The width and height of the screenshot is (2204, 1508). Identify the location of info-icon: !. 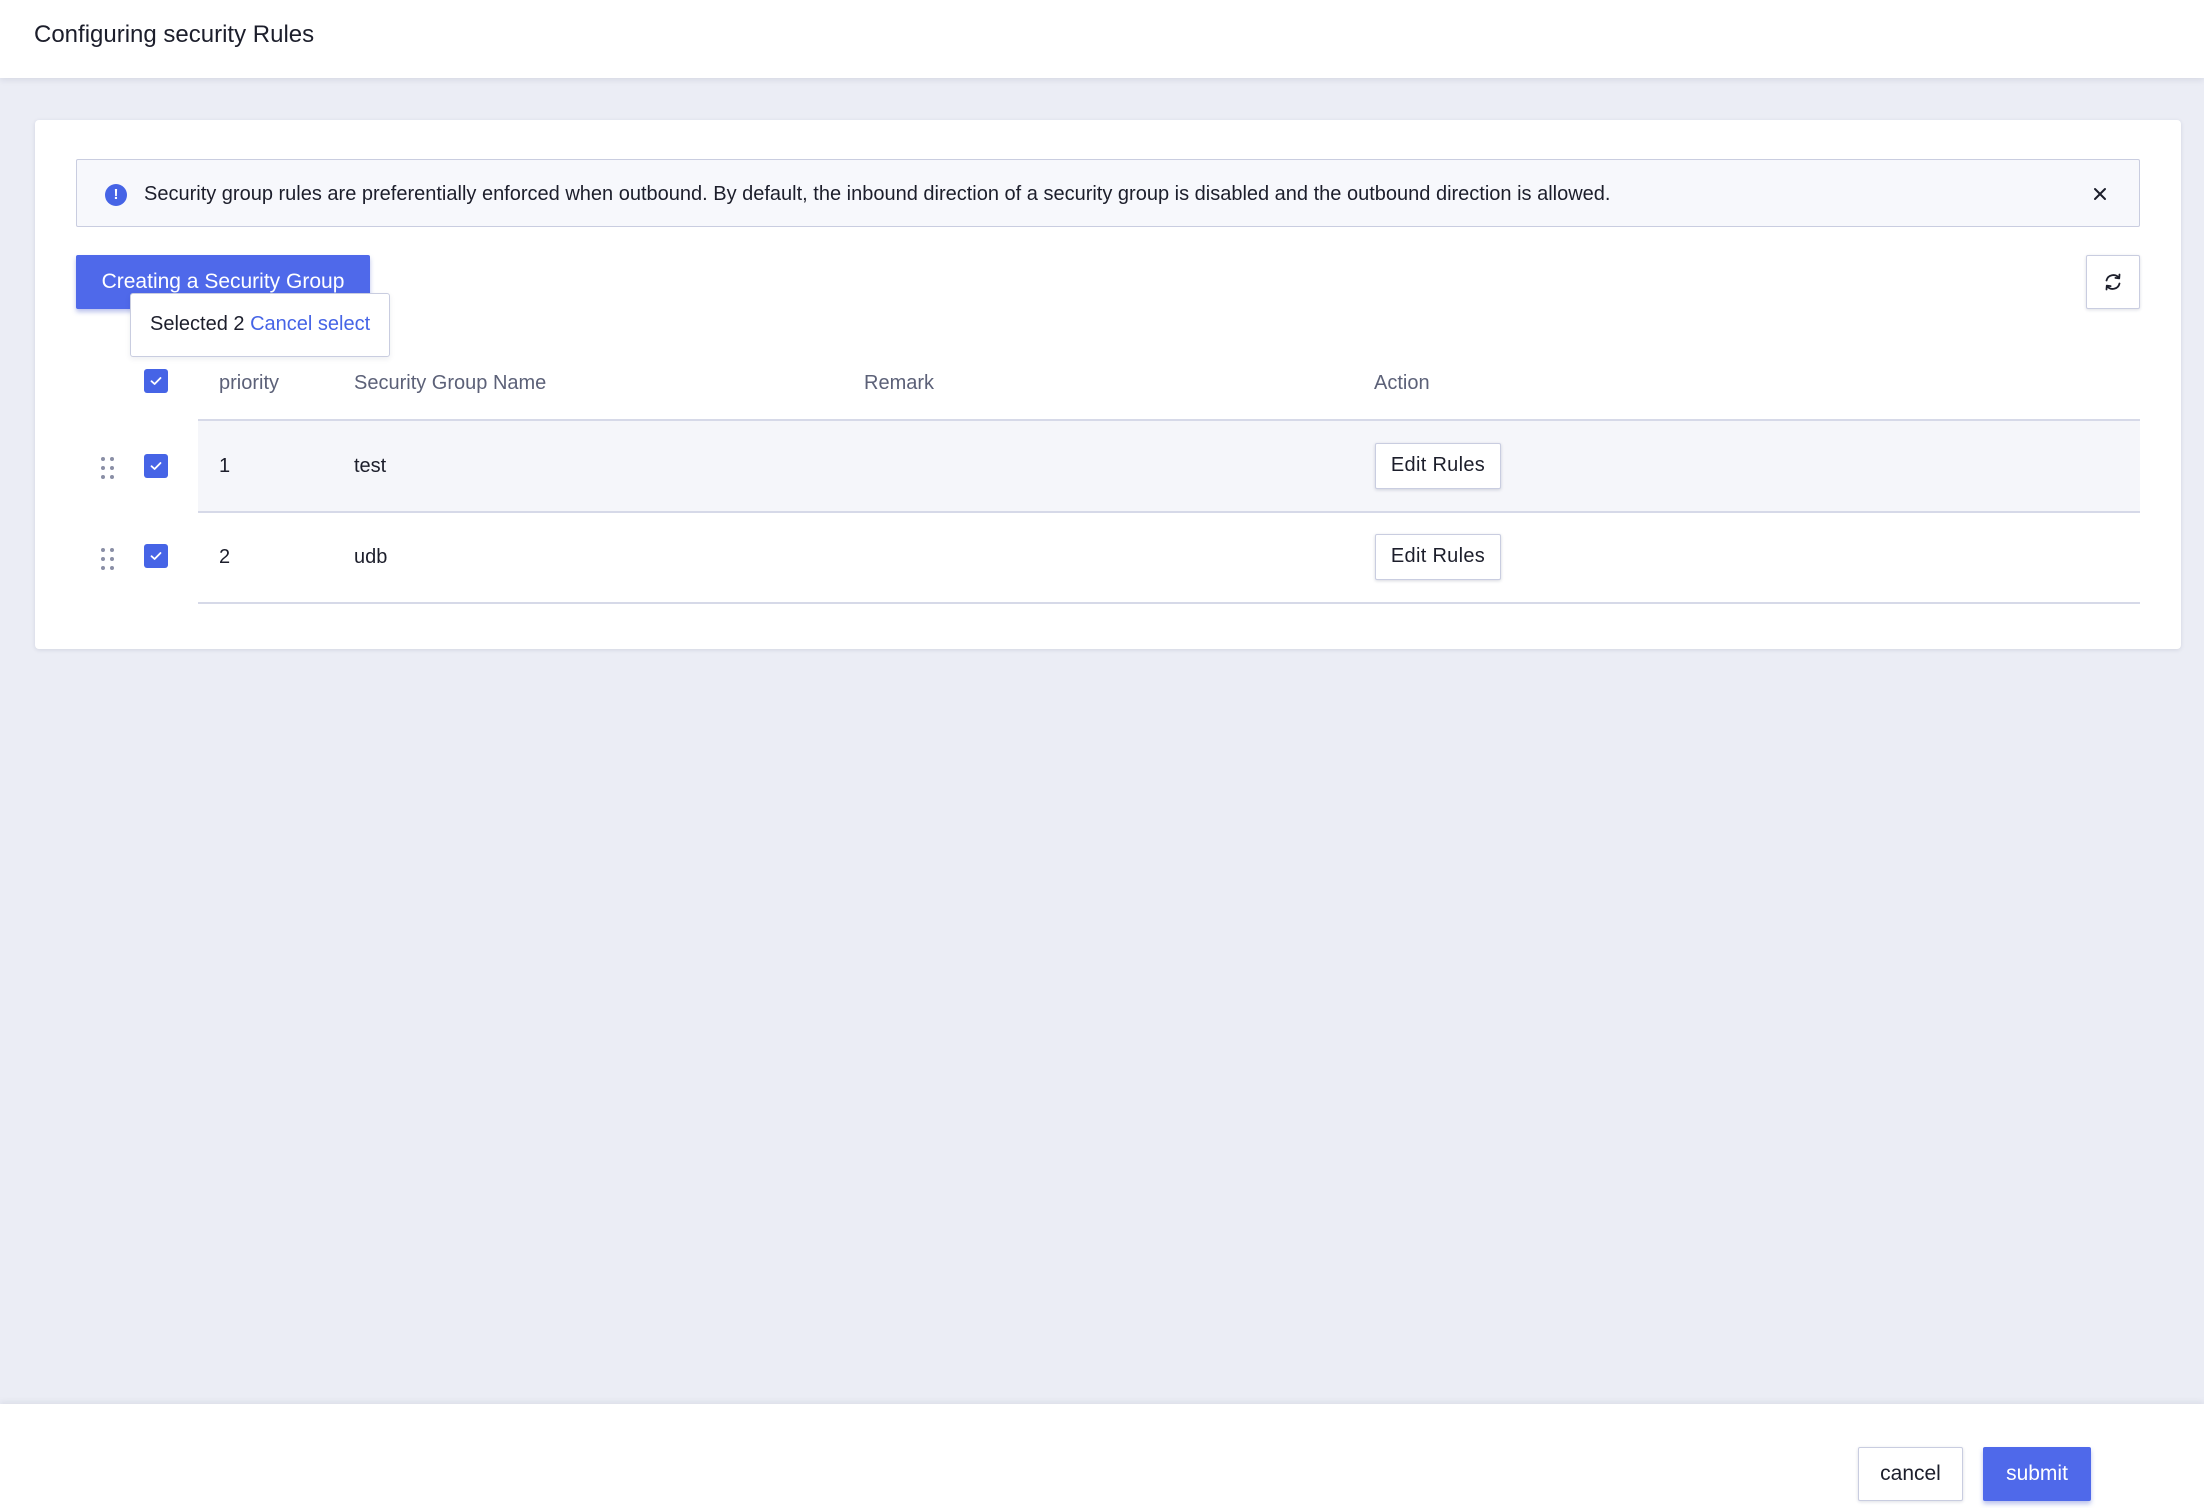
(116, 195).